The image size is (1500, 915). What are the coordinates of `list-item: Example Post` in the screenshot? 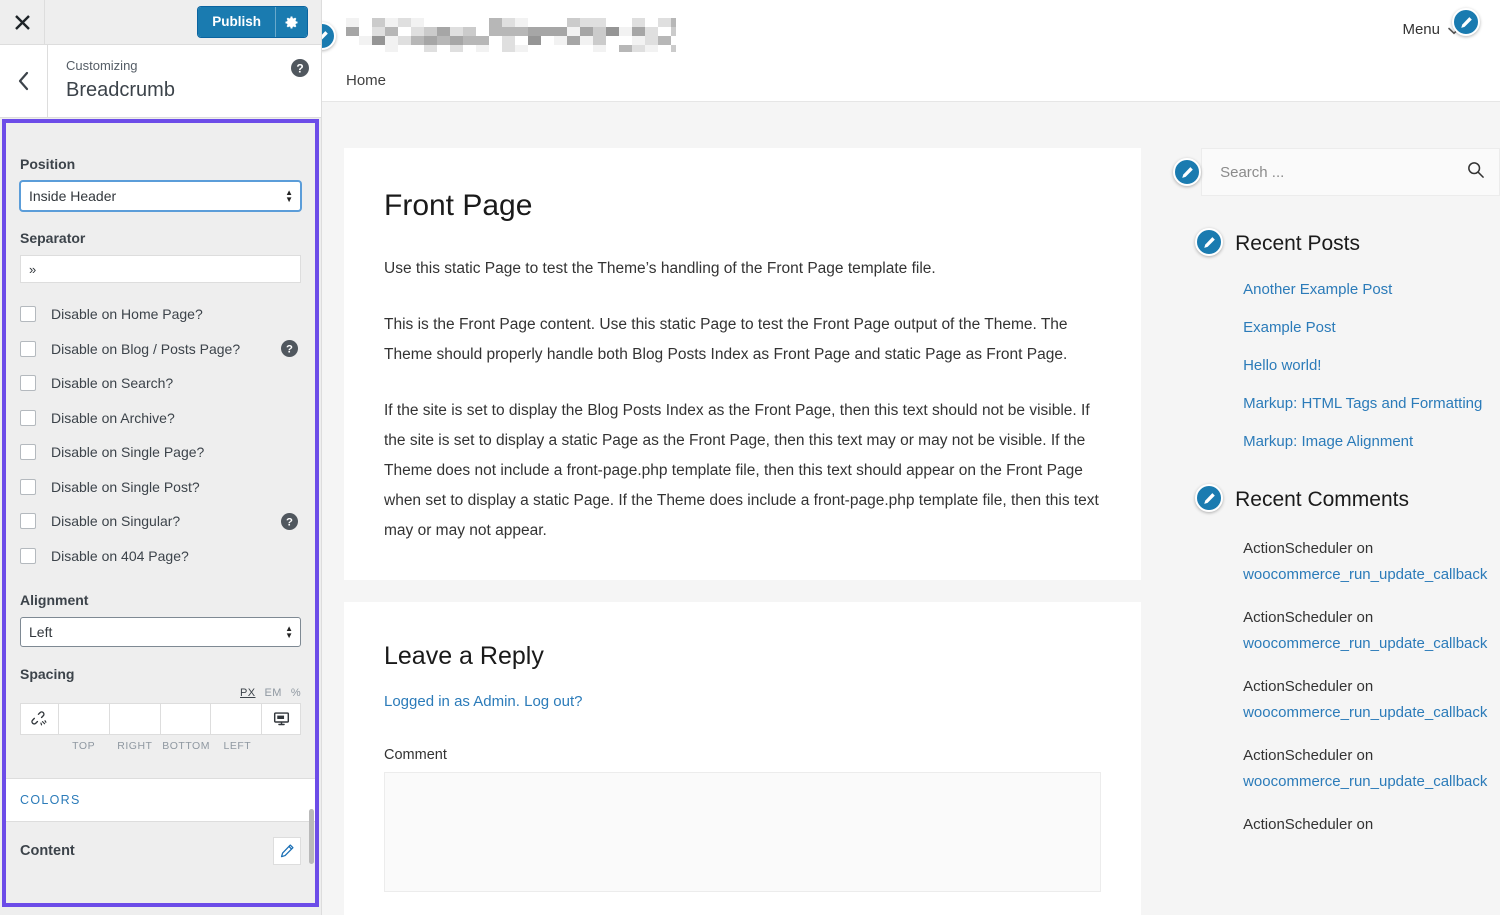 It's located at (1371, 328).